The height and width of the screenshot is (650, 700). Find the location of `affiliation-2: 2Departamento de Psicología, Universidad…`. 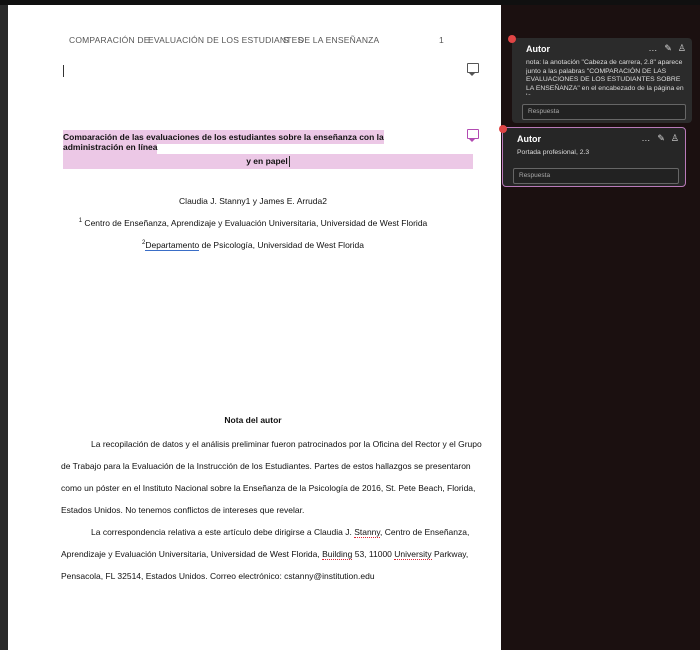

affiliation-2: 2Departamento de Psicología, Universidad… is located at coordinates (253, 245).